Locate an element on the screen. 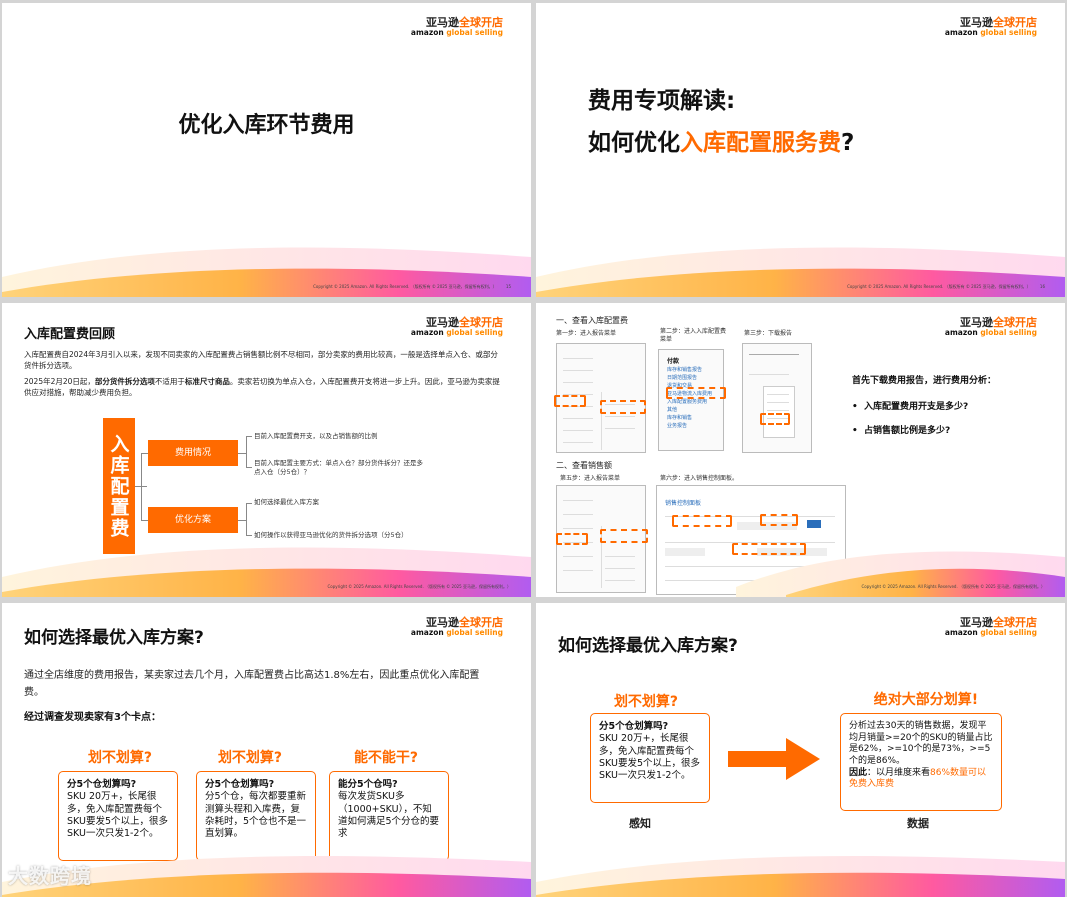 This screenshot has height=897, width=1067. step-2-caption: 第二步：进入入库配置费菜单 is located at coordinates (693, 335).